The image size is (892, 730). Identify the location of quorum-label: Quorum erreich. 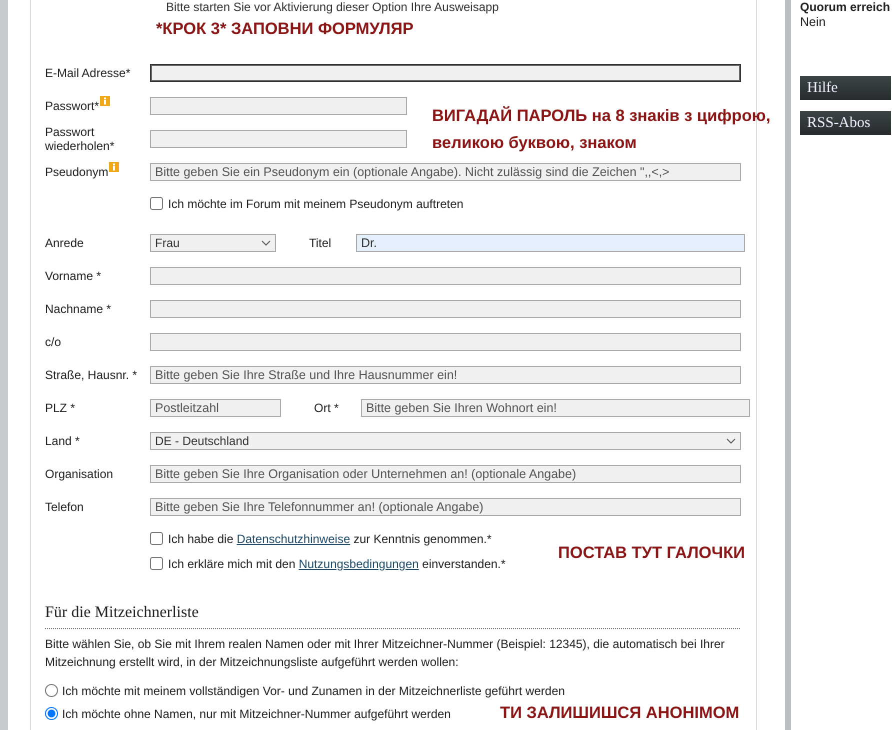
(845, 7).